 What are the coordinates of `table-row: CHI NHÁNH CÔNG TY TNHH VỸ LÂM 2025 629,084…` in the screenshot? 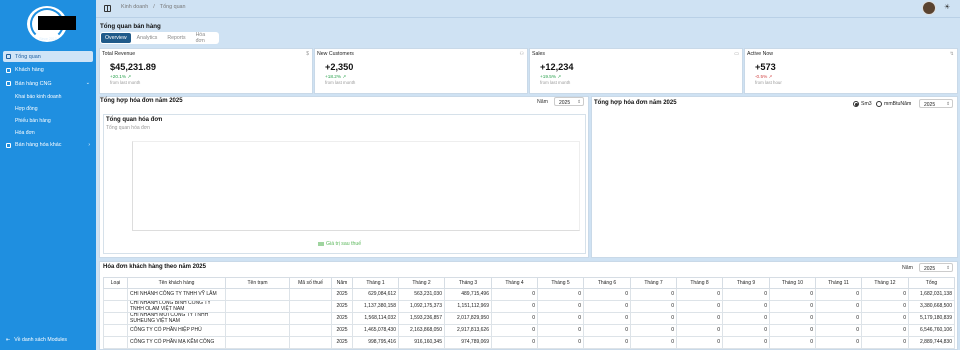 It's located at (529, 294).